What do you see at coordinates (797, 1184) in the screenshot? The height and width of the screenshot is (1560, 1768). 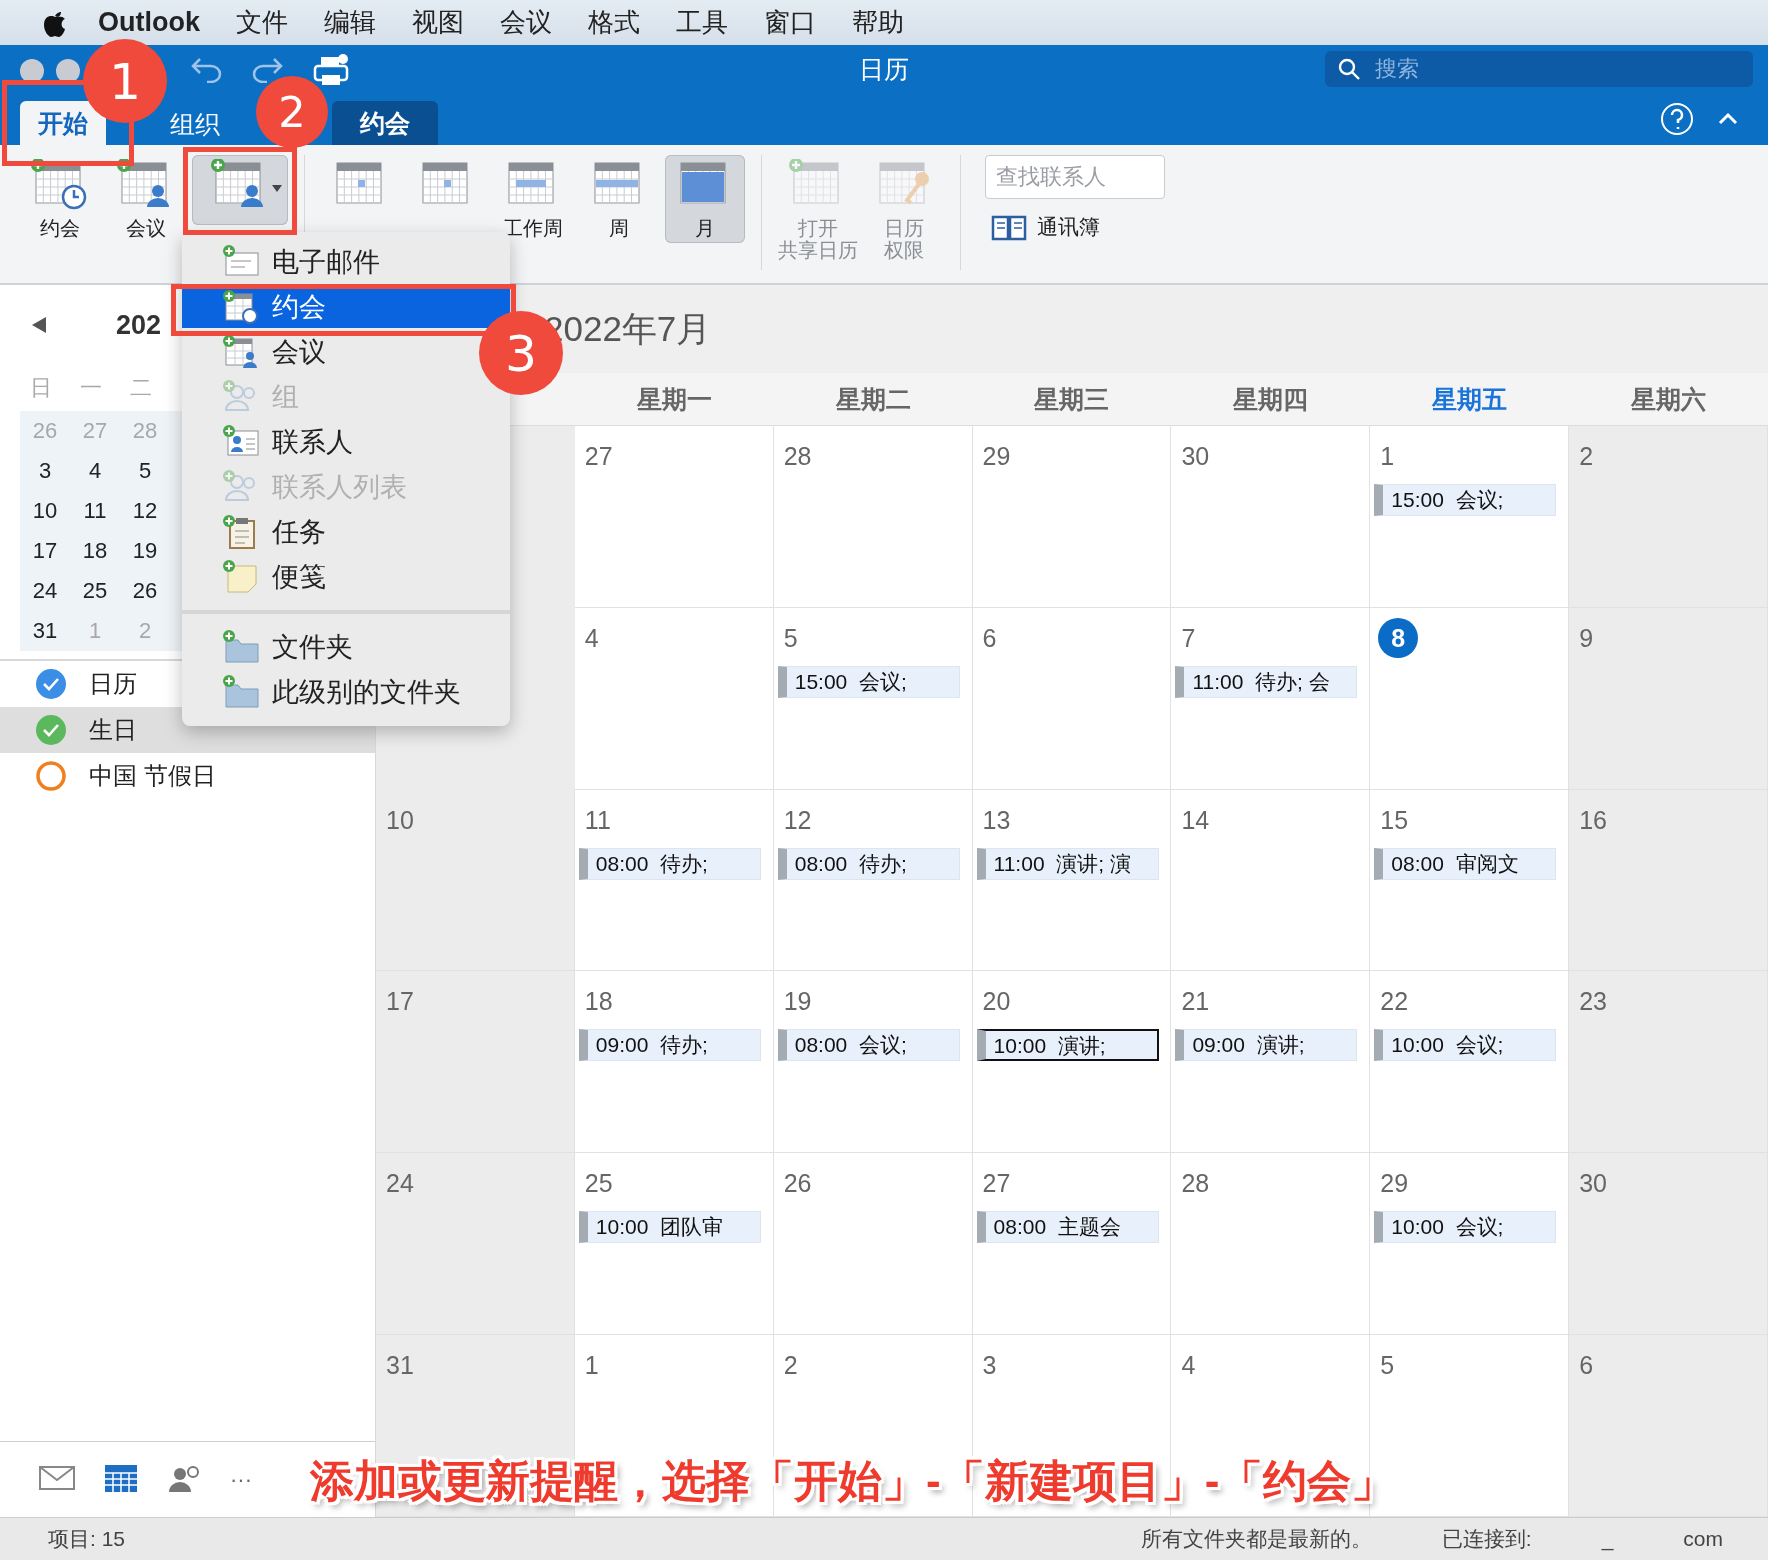 I see `date-number: 26` at bounding box center [797, 1184].